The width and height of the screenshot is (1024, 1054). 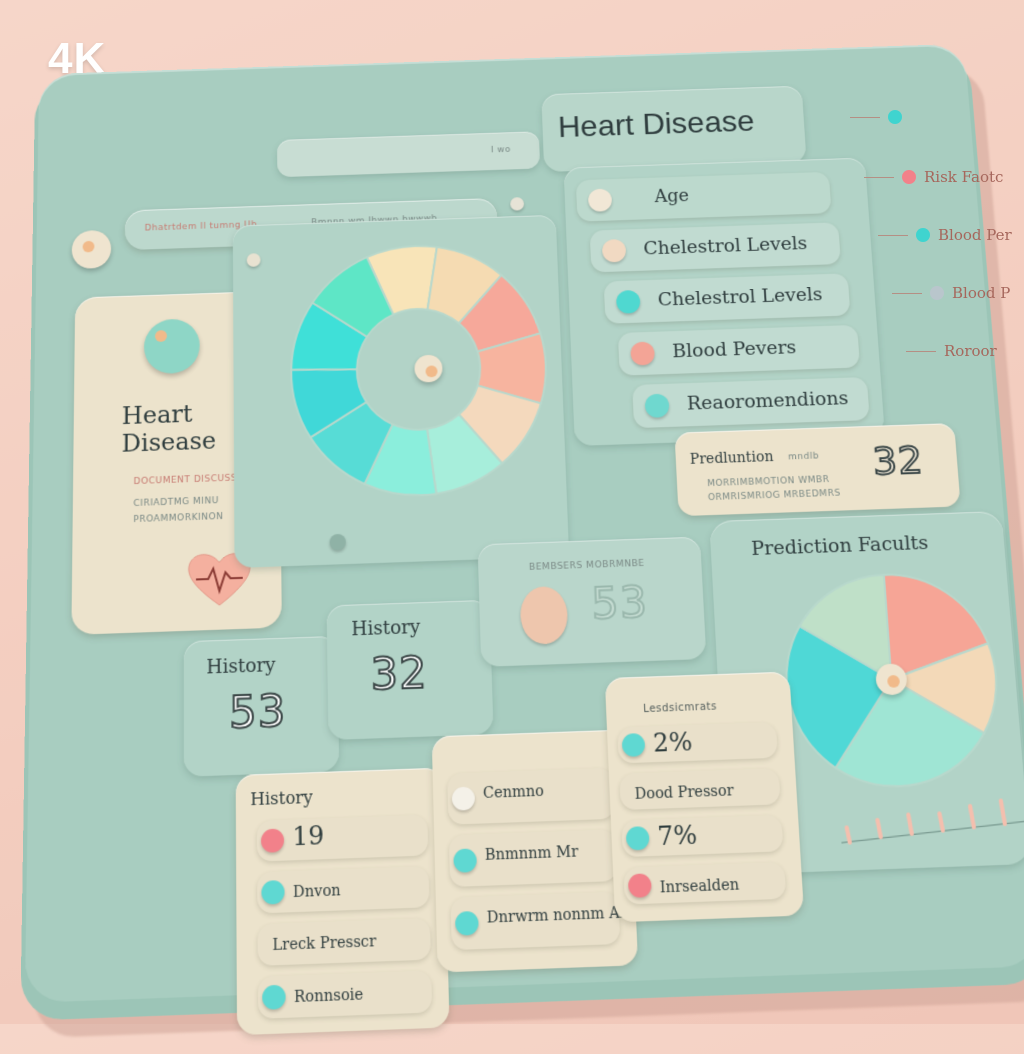 What do you see at coordinates (408, 154) in the screenshot?
I see `top-info-strip: I wo` at bounding box center [408, 154].